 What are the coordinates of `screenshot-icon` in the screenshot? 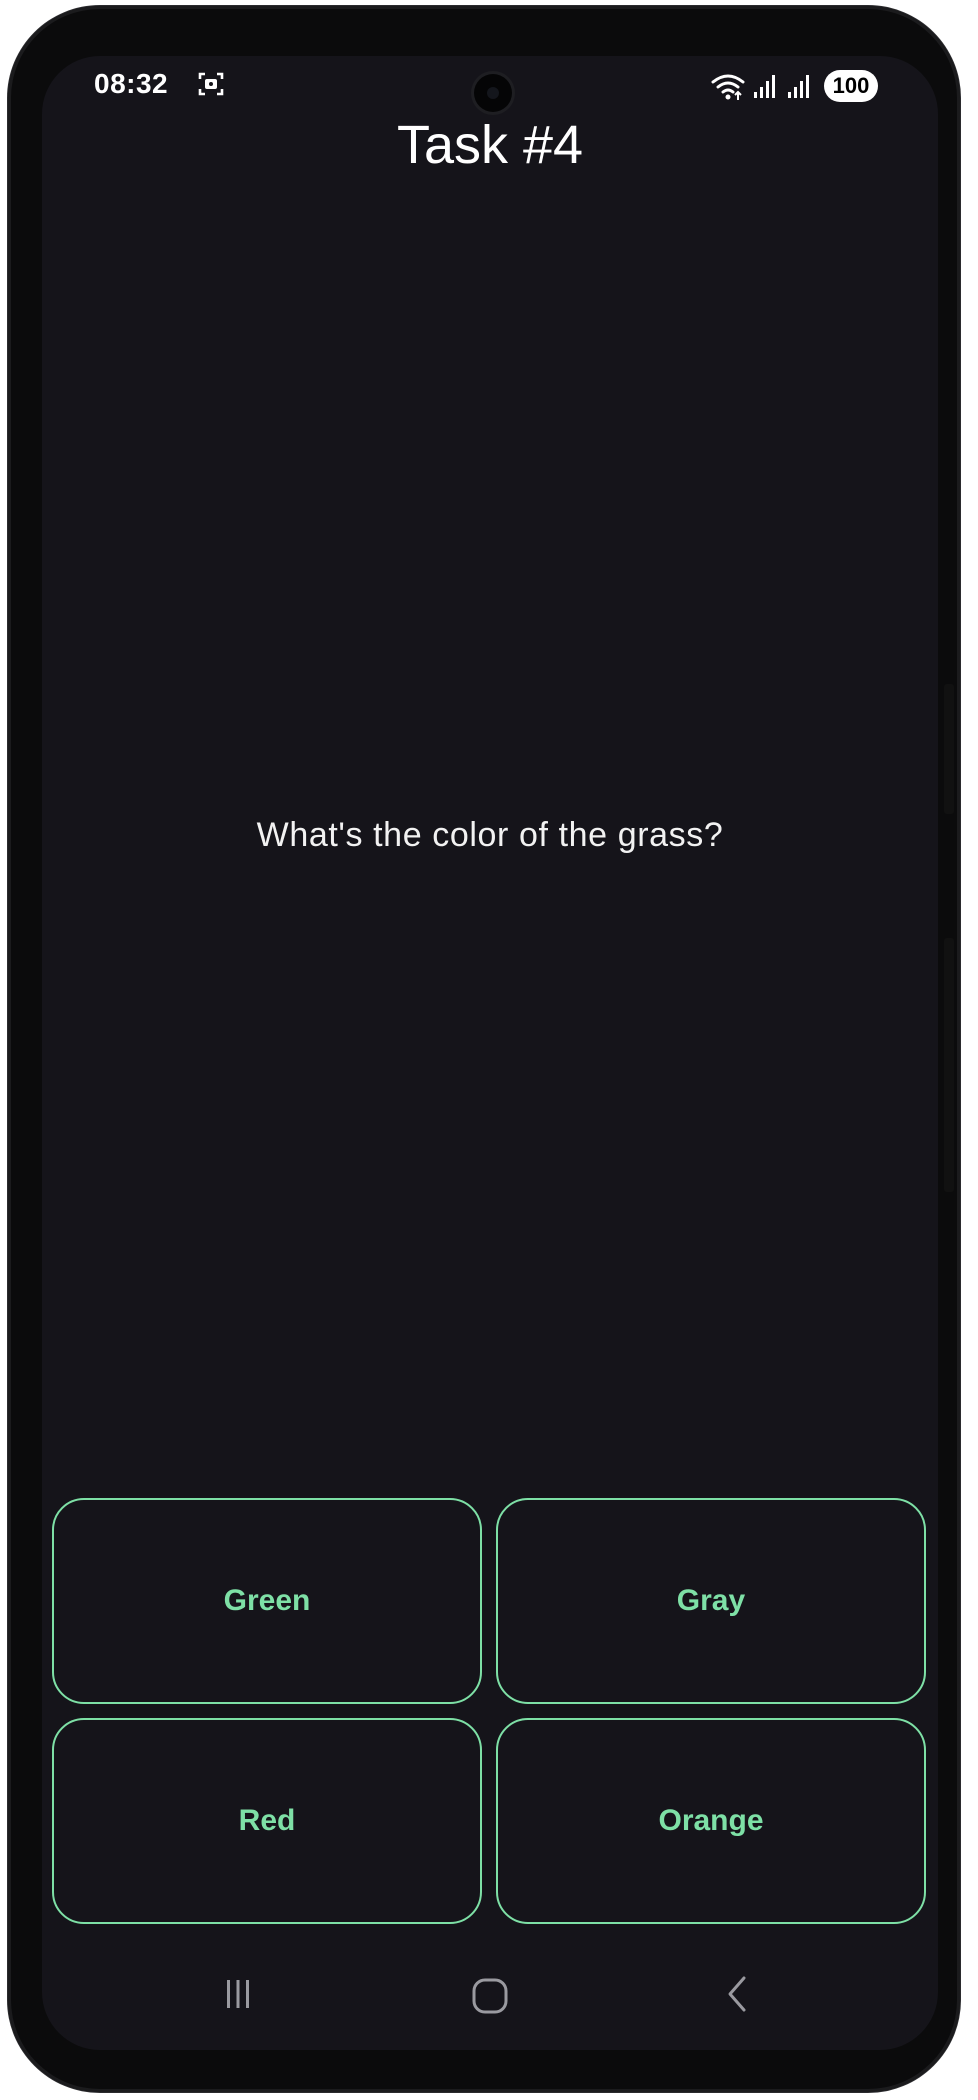 It's located at (211, 84).